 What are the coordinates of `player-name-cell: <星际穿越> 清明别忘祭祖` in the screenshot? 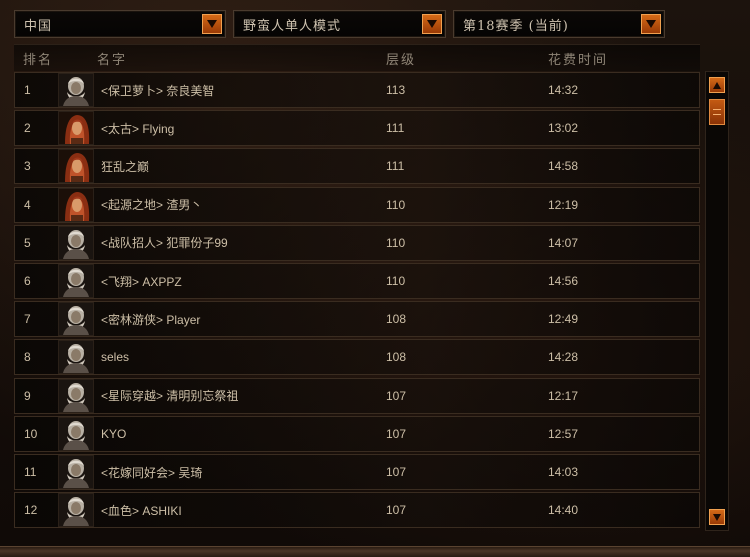 It's located at (170, 396).